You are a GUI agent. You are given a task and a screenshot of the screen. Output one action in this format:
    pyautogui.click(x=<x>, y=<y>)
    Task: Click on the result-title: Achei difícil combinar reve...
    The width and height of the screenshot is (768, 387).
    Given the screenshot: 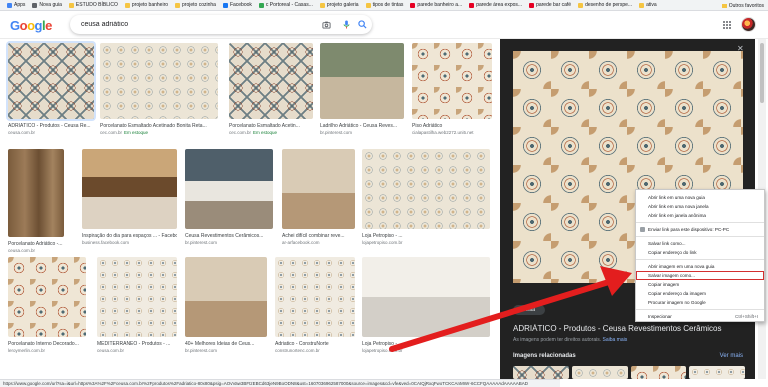 What is the action you would take?
    pyautogui.click(x=318, y=236)
    